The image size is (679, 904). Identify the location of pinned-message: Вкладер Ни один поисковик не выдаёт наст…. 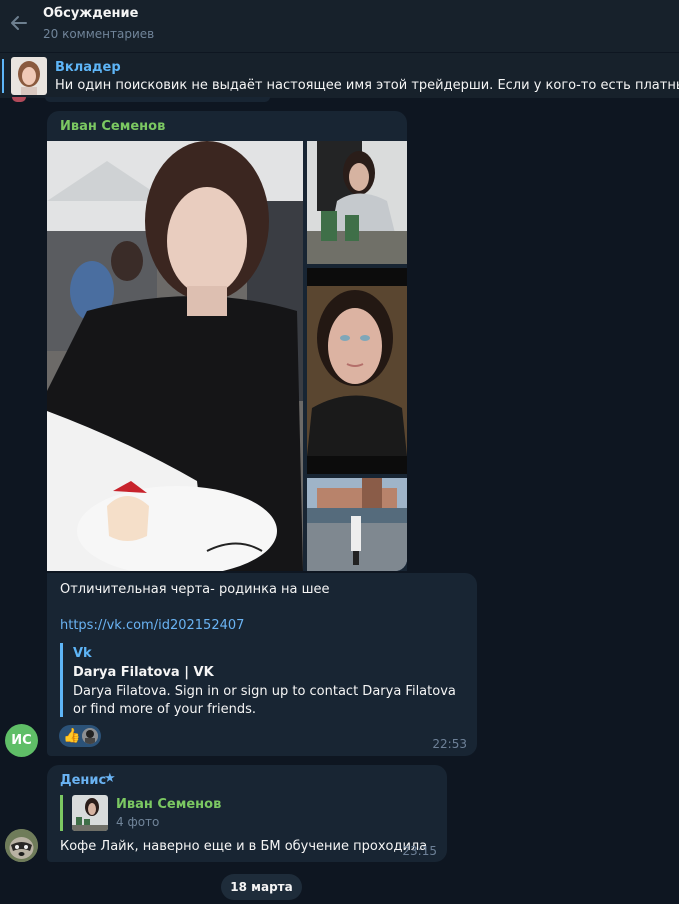
(339, 75).